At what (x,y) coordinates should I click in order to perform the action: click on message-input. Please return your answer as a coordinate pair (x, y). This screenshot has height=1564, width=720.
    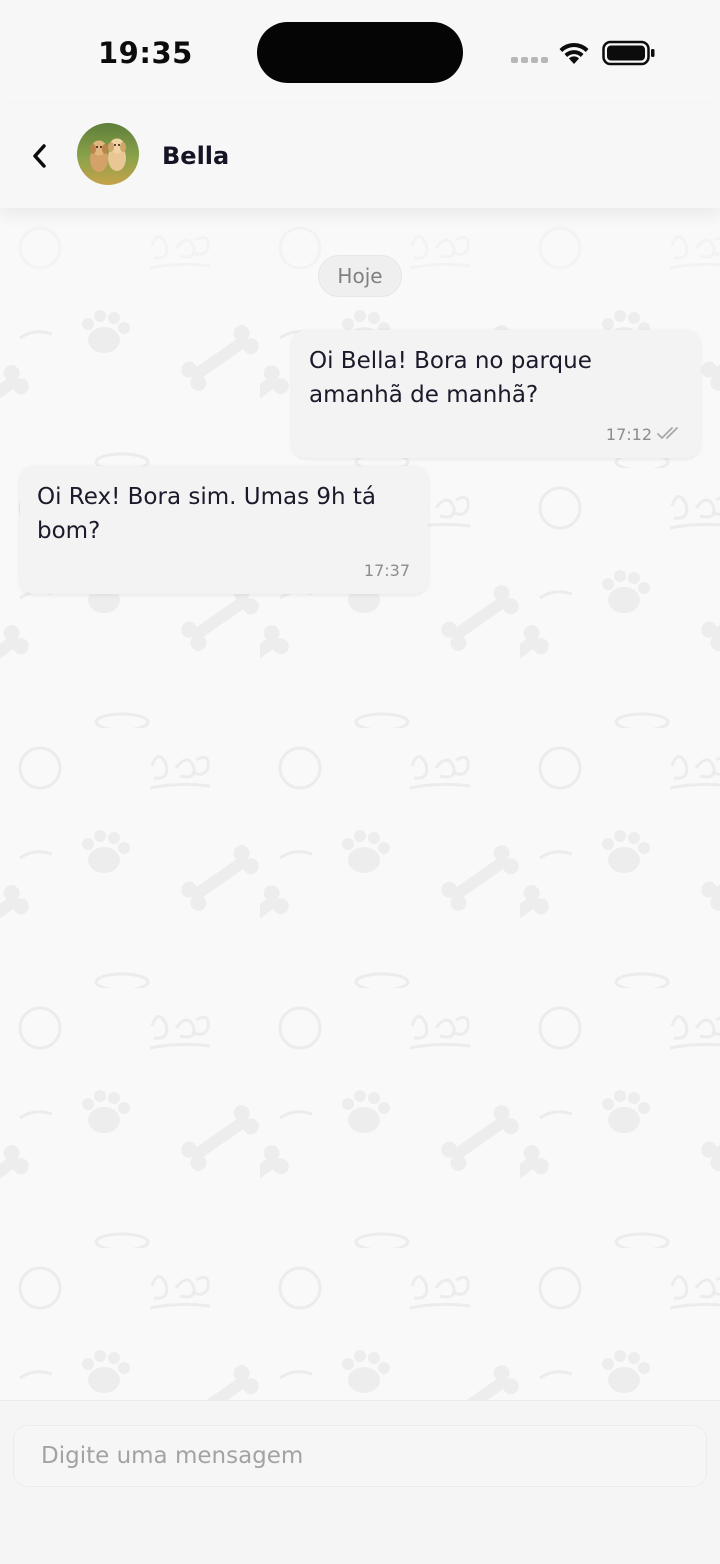
    Looking at the image, I should click on (360, 1456).